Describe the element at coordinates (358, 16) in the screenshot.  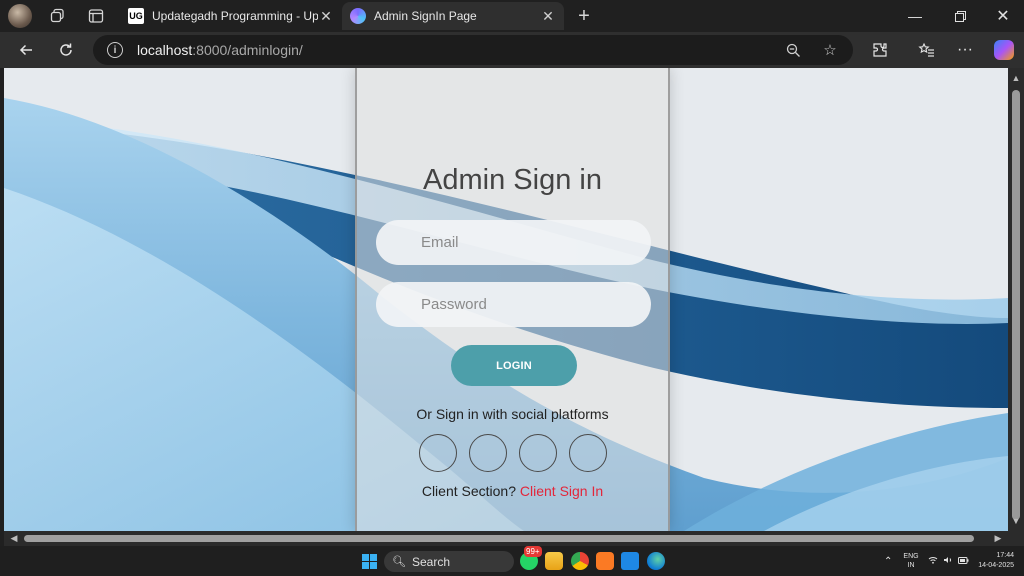
I see `admin-page-favicon` at that location.